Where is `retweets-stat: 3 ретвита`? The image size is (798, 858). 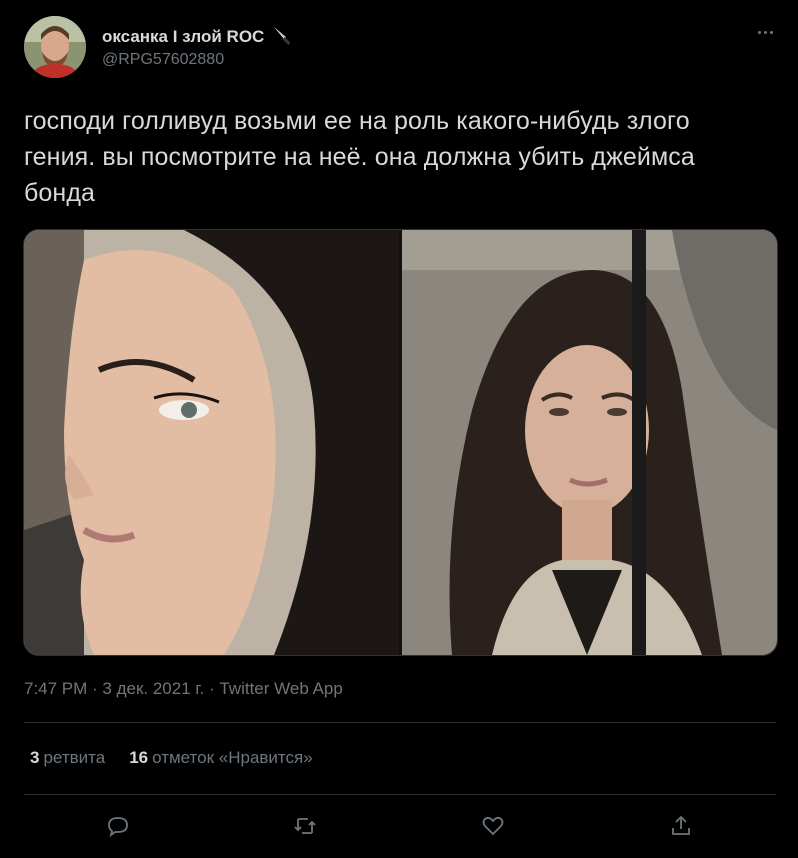 retweets-stat: 3 ретвита is located at coordinates (67, 757).